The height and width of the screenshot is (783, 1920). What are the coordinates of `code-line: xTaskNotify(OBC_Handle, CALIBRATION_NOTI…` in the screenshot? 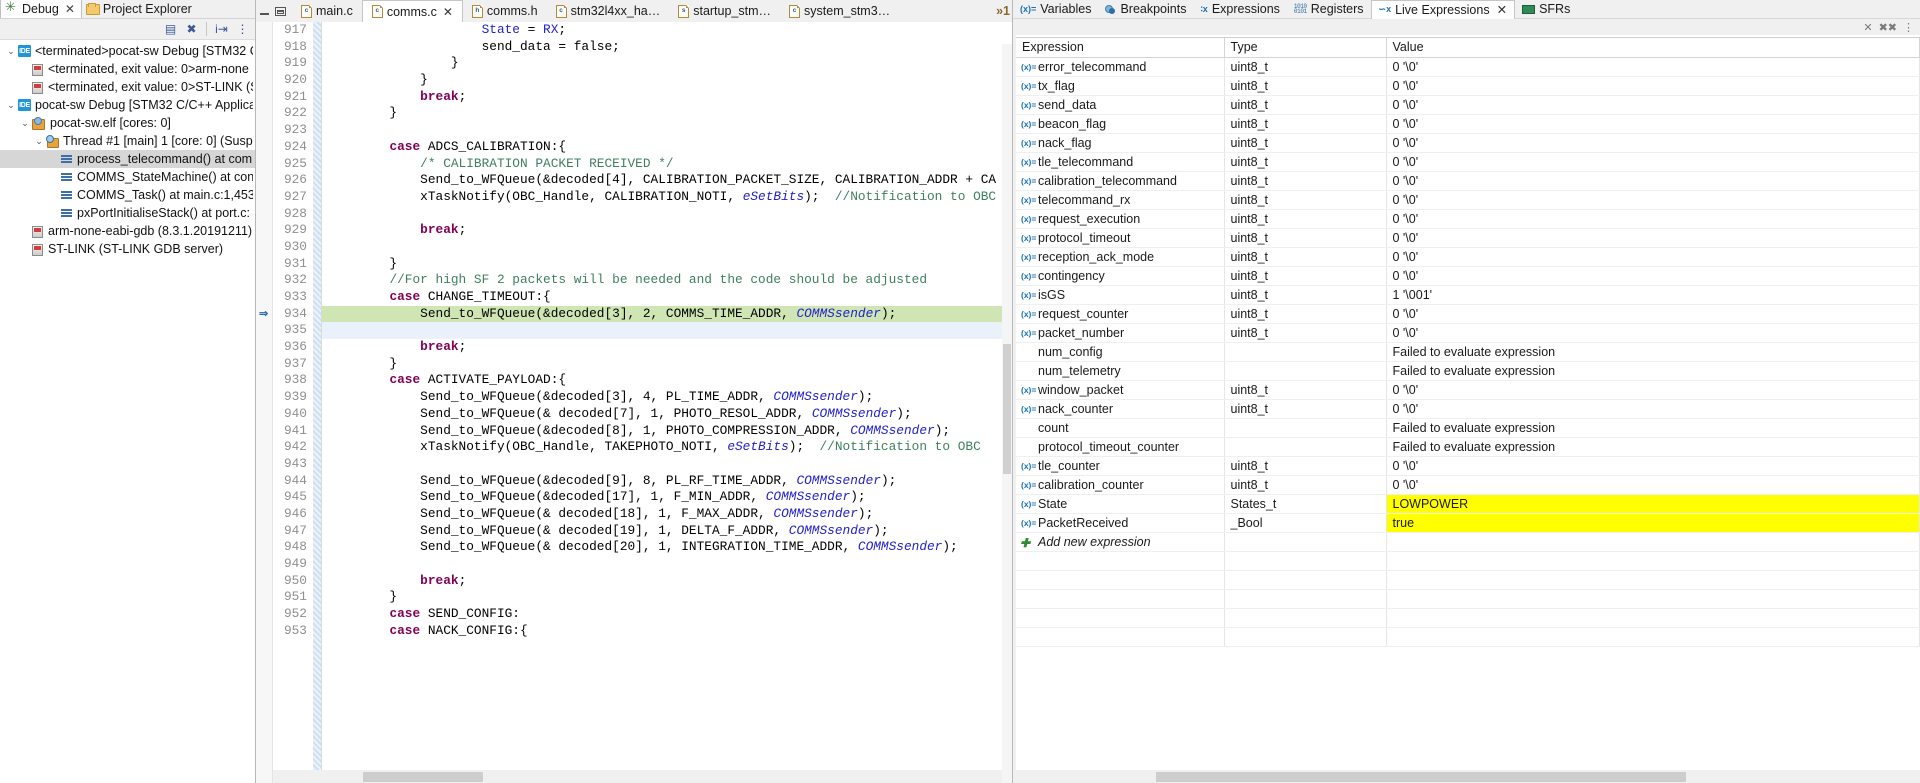 It's located at (667, 197).